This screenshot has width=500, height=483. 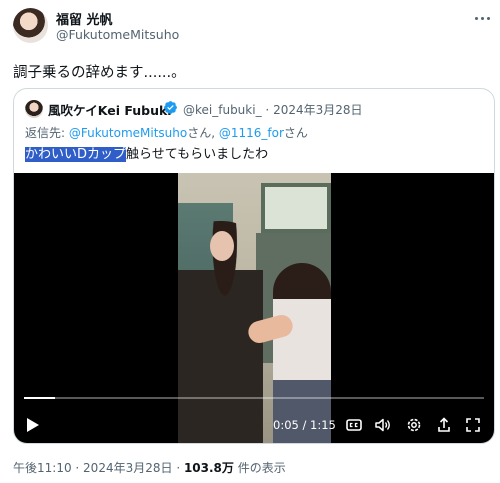 What do you see at coordinates (222, 110) in the screenshot?
I see `quoted-author-handle: @kei_fubuki_` at bounding box center [222, 110].